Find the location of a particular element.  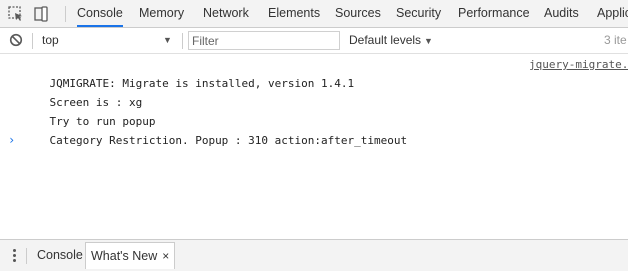

log-levels-label: Default levels is located at coordinates (385, 40).